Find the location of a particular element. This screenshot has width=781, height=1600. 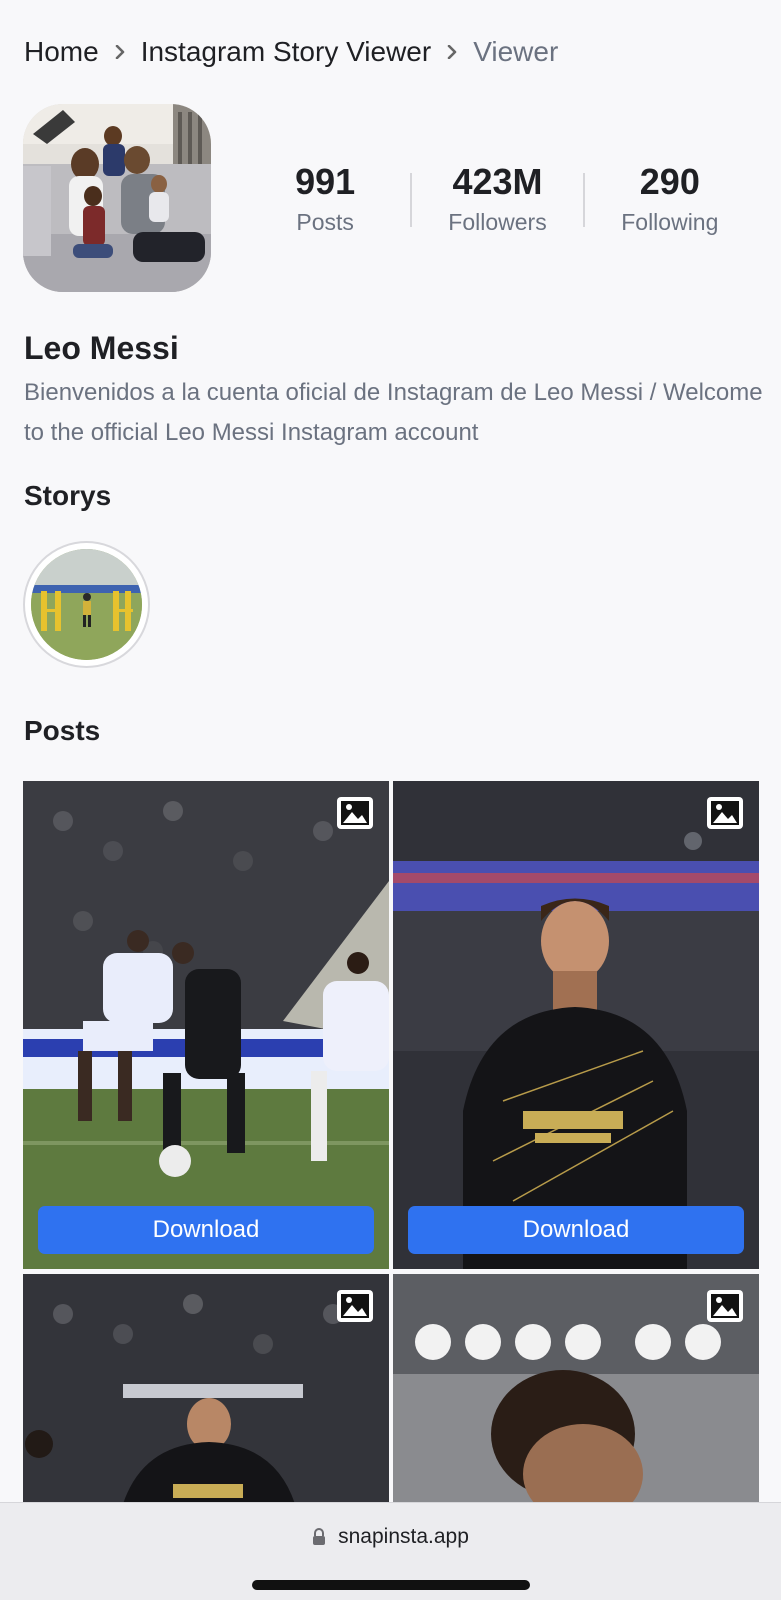

stat-followers-label: Followers is located at coordinates (497, 222).